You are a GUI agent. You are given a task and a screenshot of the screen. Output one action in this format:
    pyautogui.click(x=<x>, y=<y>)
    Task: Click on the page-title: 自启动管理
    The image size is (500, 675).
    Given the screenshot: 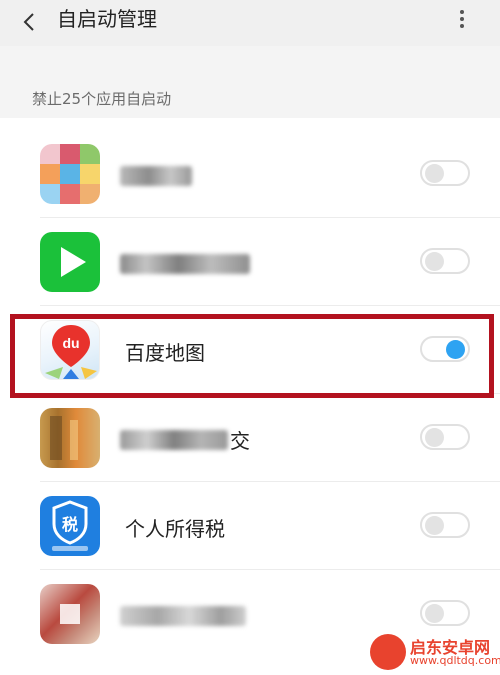 What is the action you would take?
    pyautogui.click(x=107, y=19)
    